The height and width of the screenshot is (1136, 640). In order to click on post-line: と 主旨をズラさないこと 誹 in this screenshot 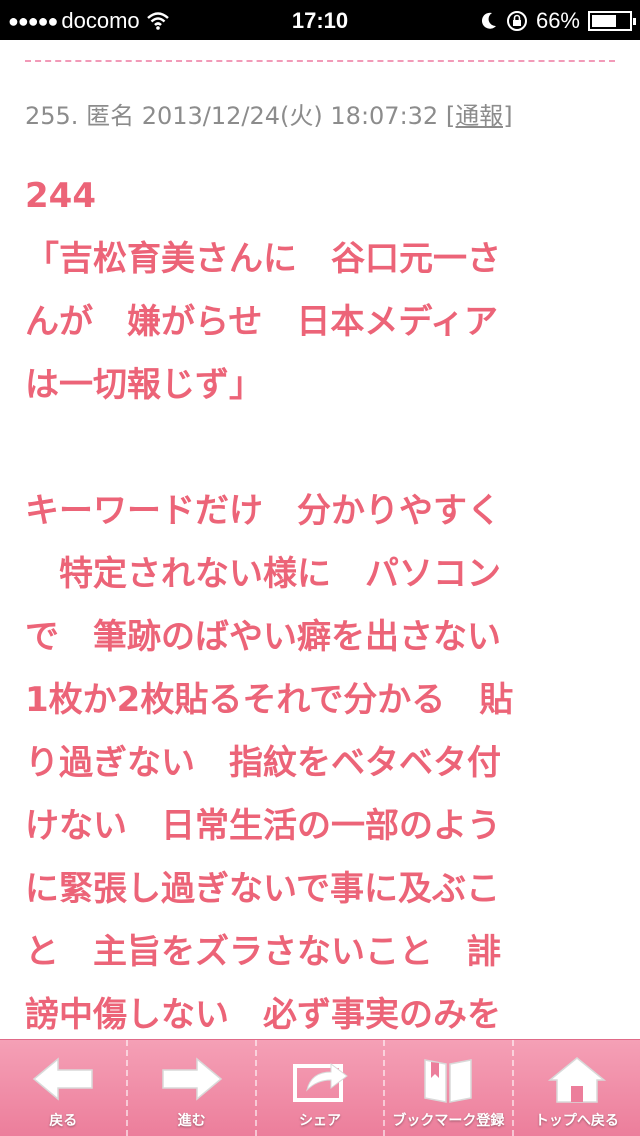, I will do `click(263, 952)`.